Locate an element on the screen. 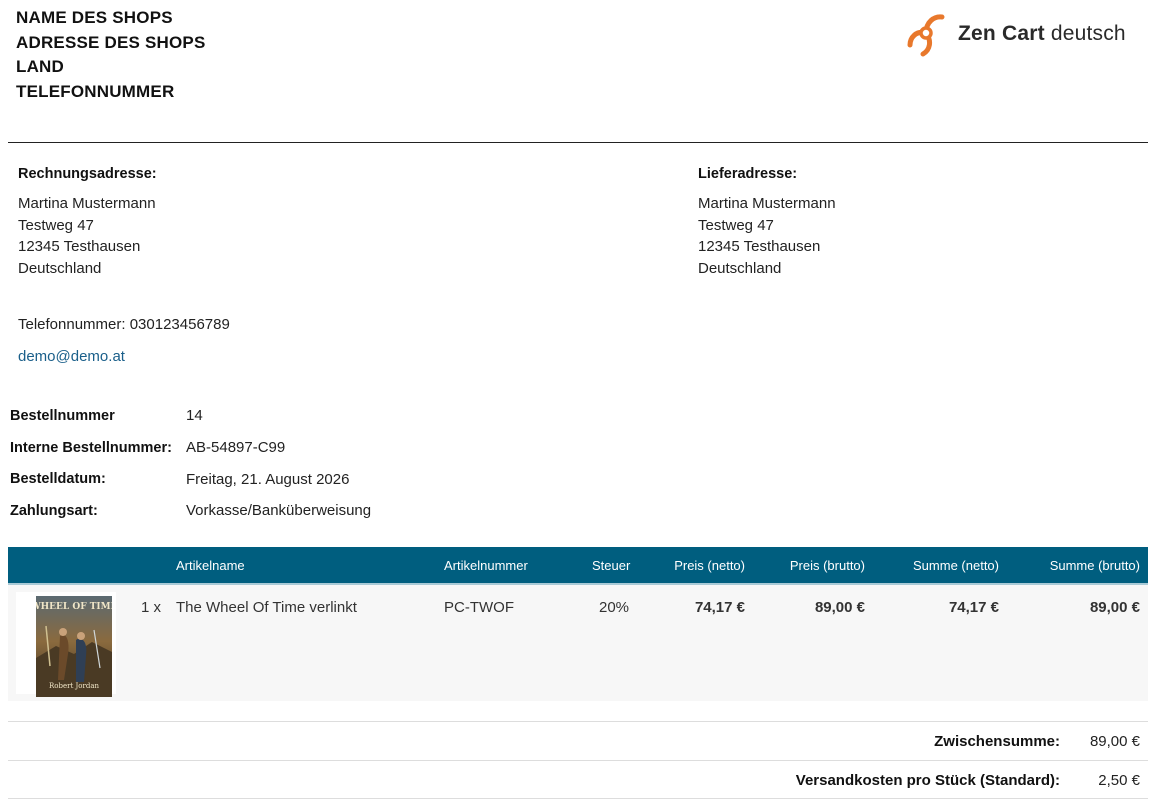  shipping-address-line: Martina Mustermann is located at coordinates (767, 203).